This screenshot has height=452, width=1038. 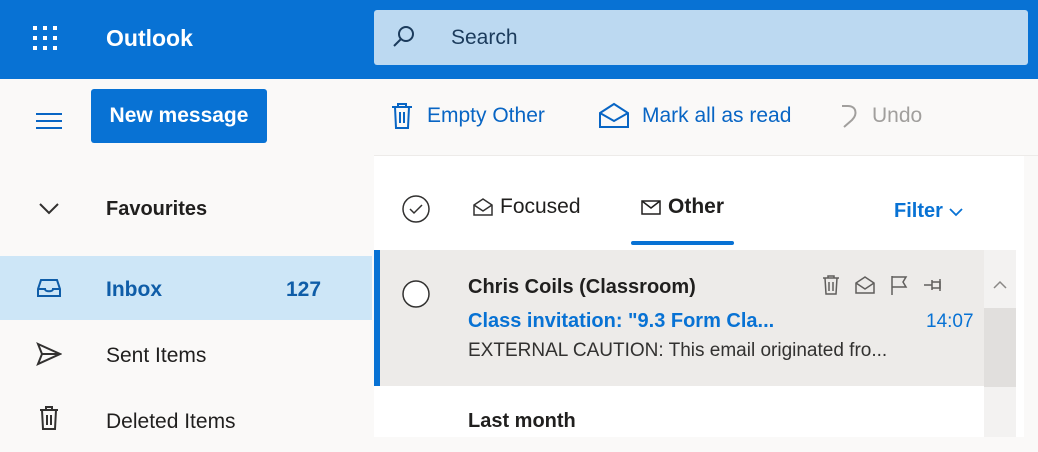 What do you see at coordinates (701, 37) in the screenshot?
I see `search-input: Search` at bounding box center [701, 37].